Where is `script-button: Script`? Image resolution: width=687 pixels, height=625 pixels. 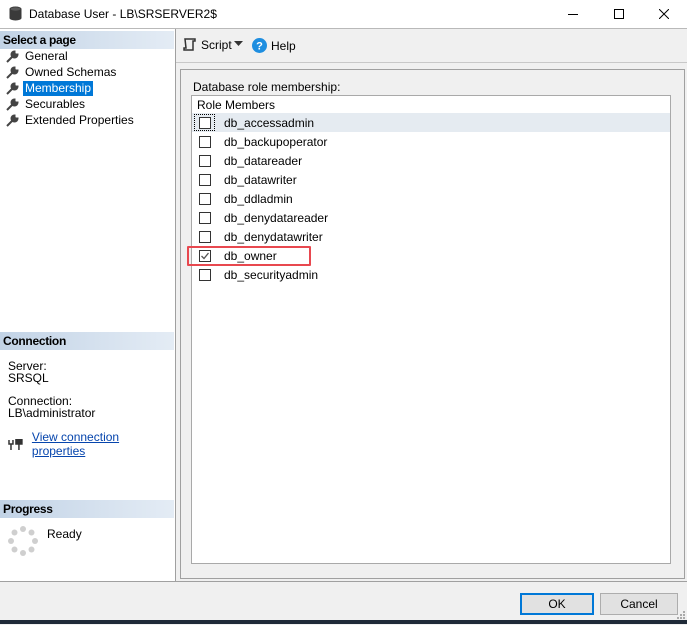
script-button: Script is located at coordinates (207, 45).